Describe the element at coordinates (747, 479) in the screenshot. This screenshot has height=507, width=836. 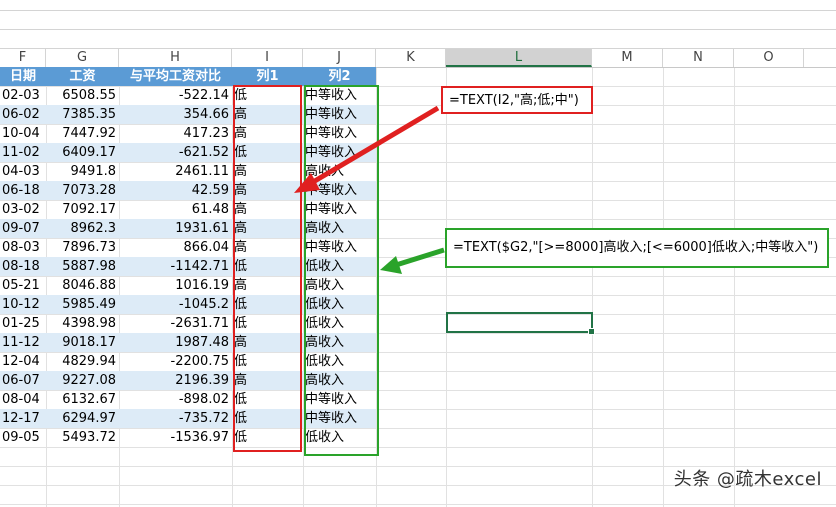
I see `watermark: 头条 @疏木excel` at that location.